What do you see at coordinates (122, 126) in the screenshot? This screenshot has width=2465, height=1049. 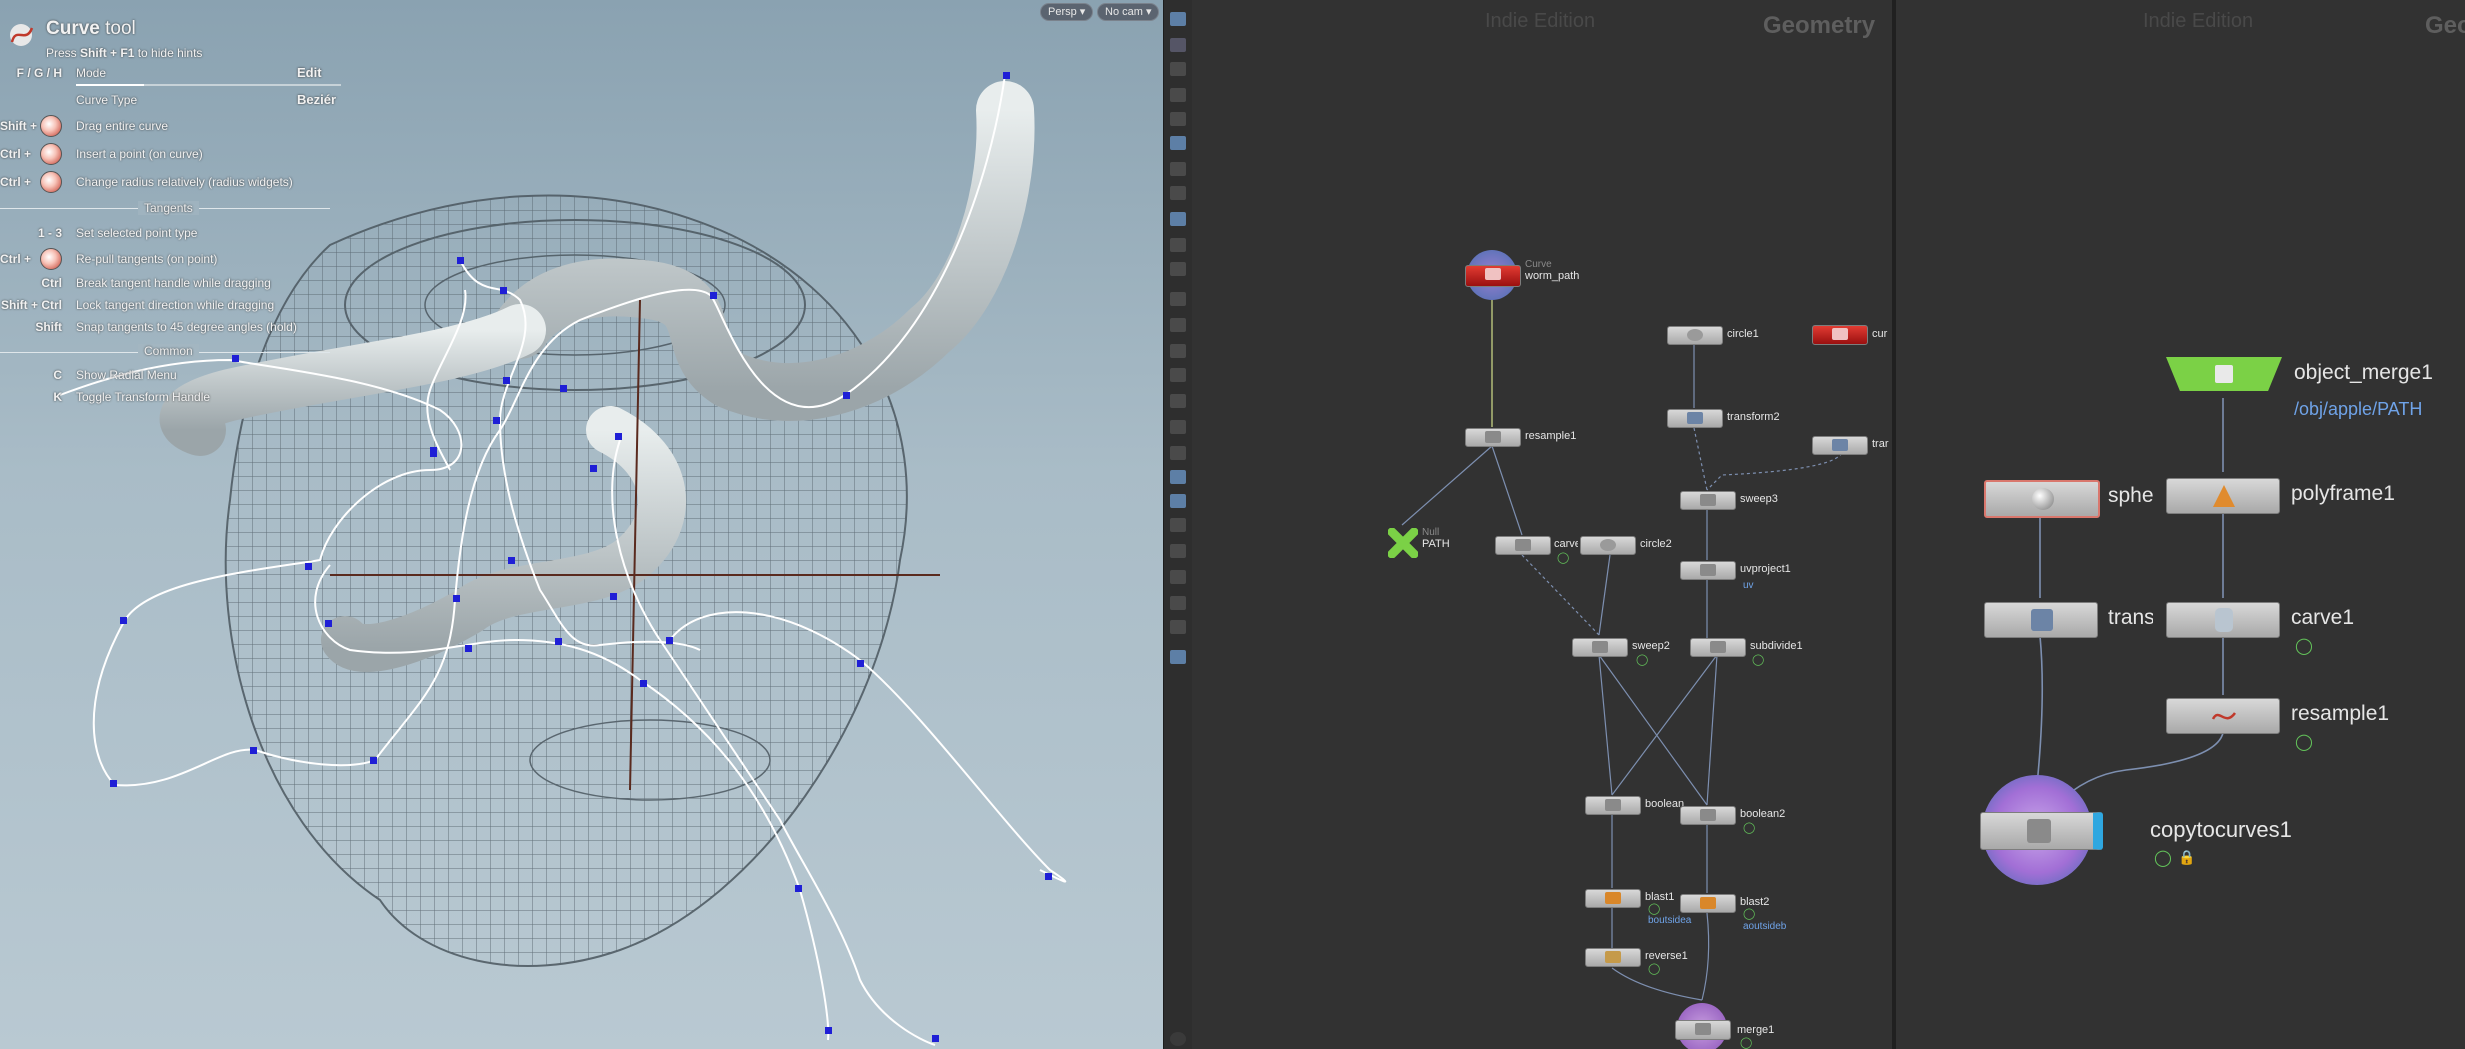 I see `hint-desc: Drag entire curve` at bounding box center [122, 126].